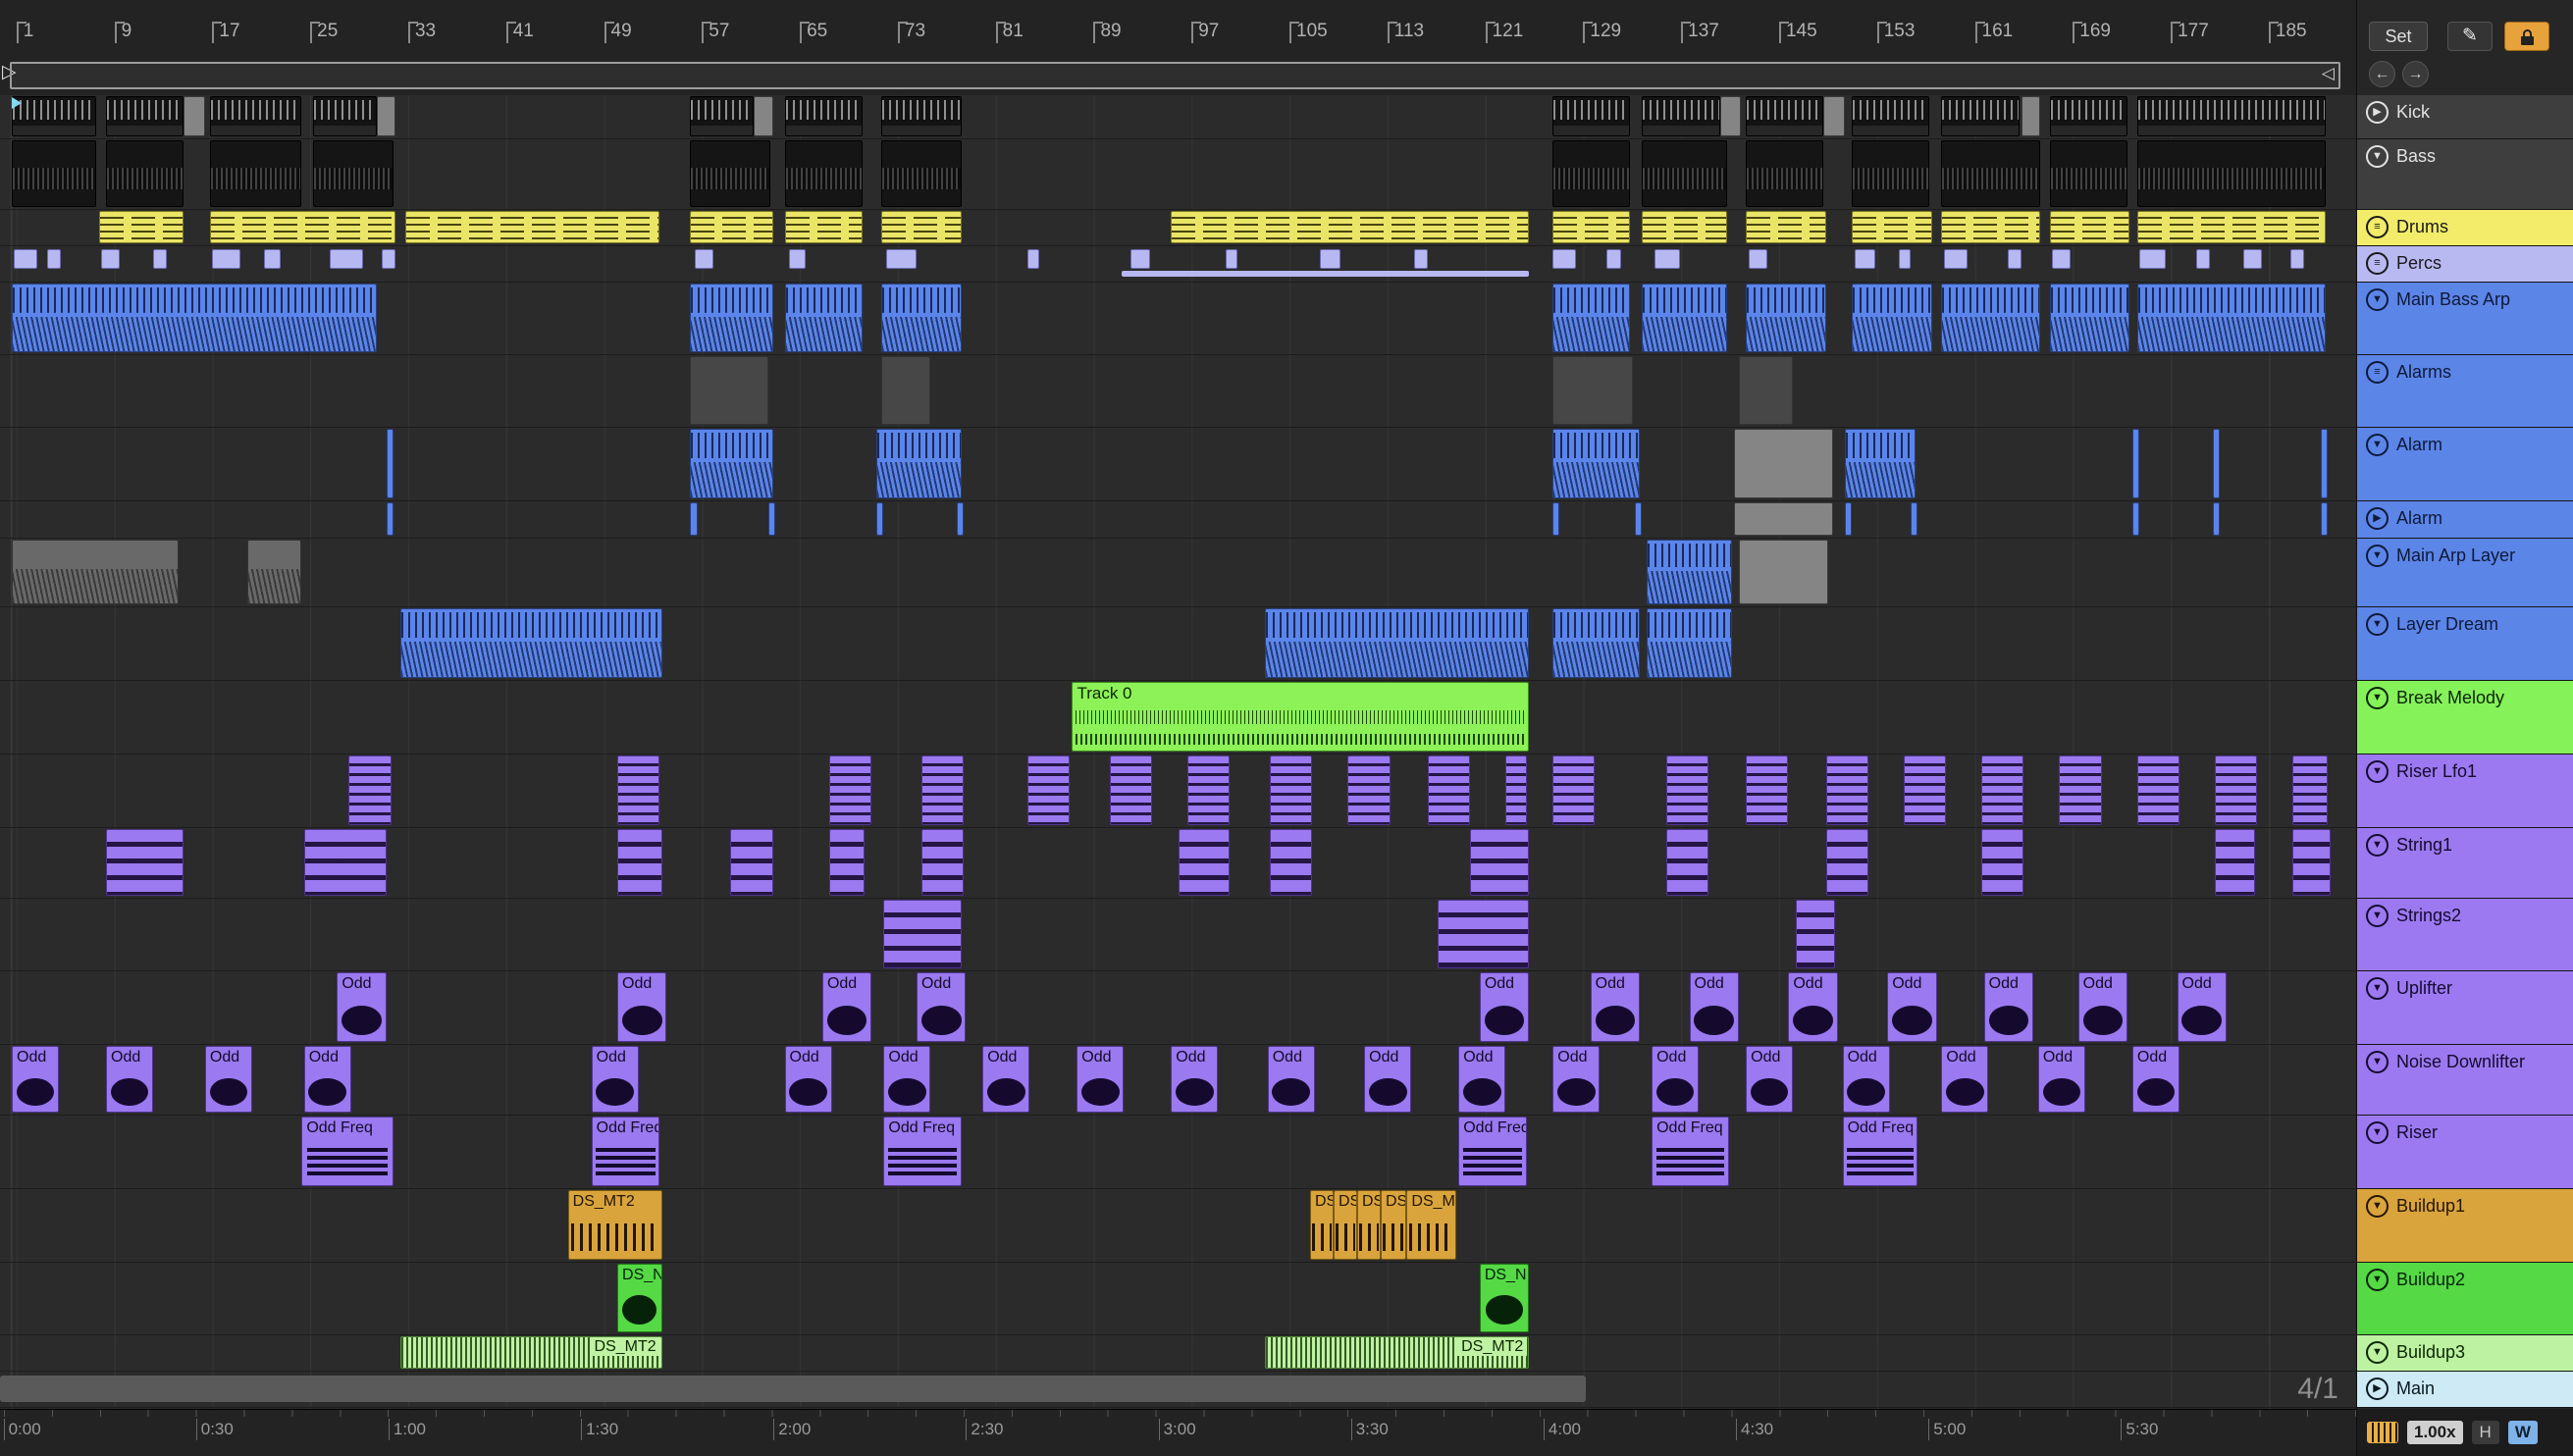  What do you see at coordinates (1178, 76) in the screenshot?
I see `arrangement-overview: ▷ ◁` at bounding box center [1178, 76].